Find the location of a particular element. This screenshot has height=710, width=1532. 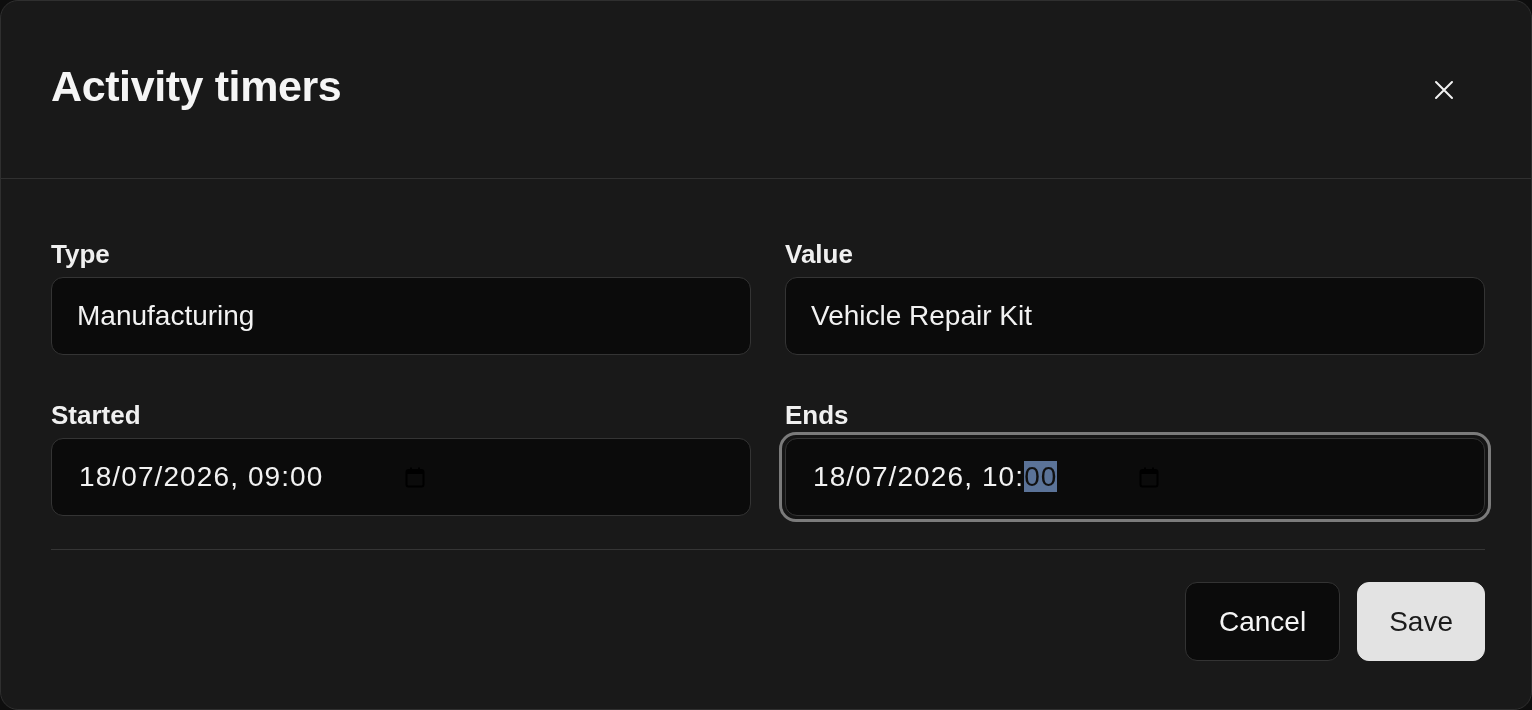

datetime-value: 18/07/2026, 09:00 is located at coordinates (202, 477).